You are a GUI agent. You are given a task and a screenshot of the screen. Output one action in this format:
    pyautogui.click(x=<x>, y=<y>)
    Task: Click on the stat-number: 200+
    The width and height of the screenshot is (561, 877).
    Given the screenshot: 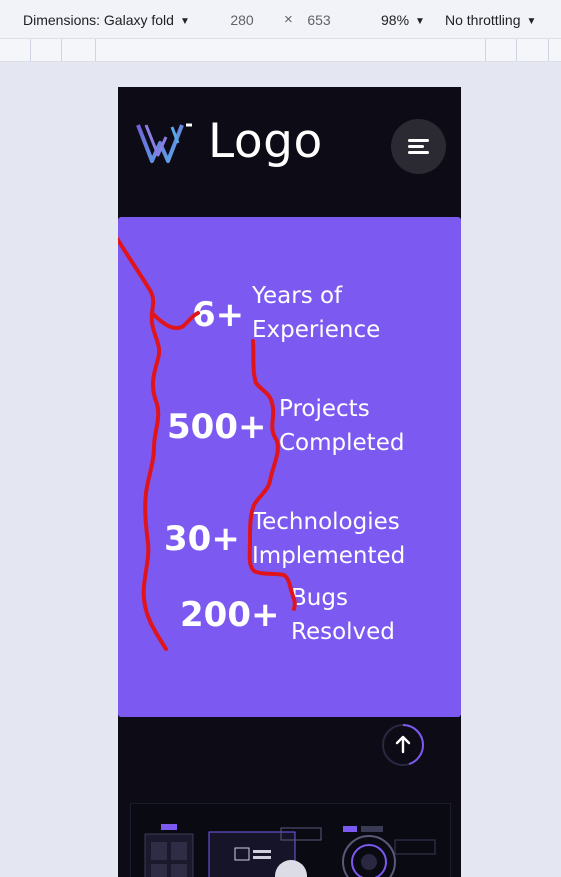 What is the action you would take?
    pyautogui.click(x=230, y=615)
    